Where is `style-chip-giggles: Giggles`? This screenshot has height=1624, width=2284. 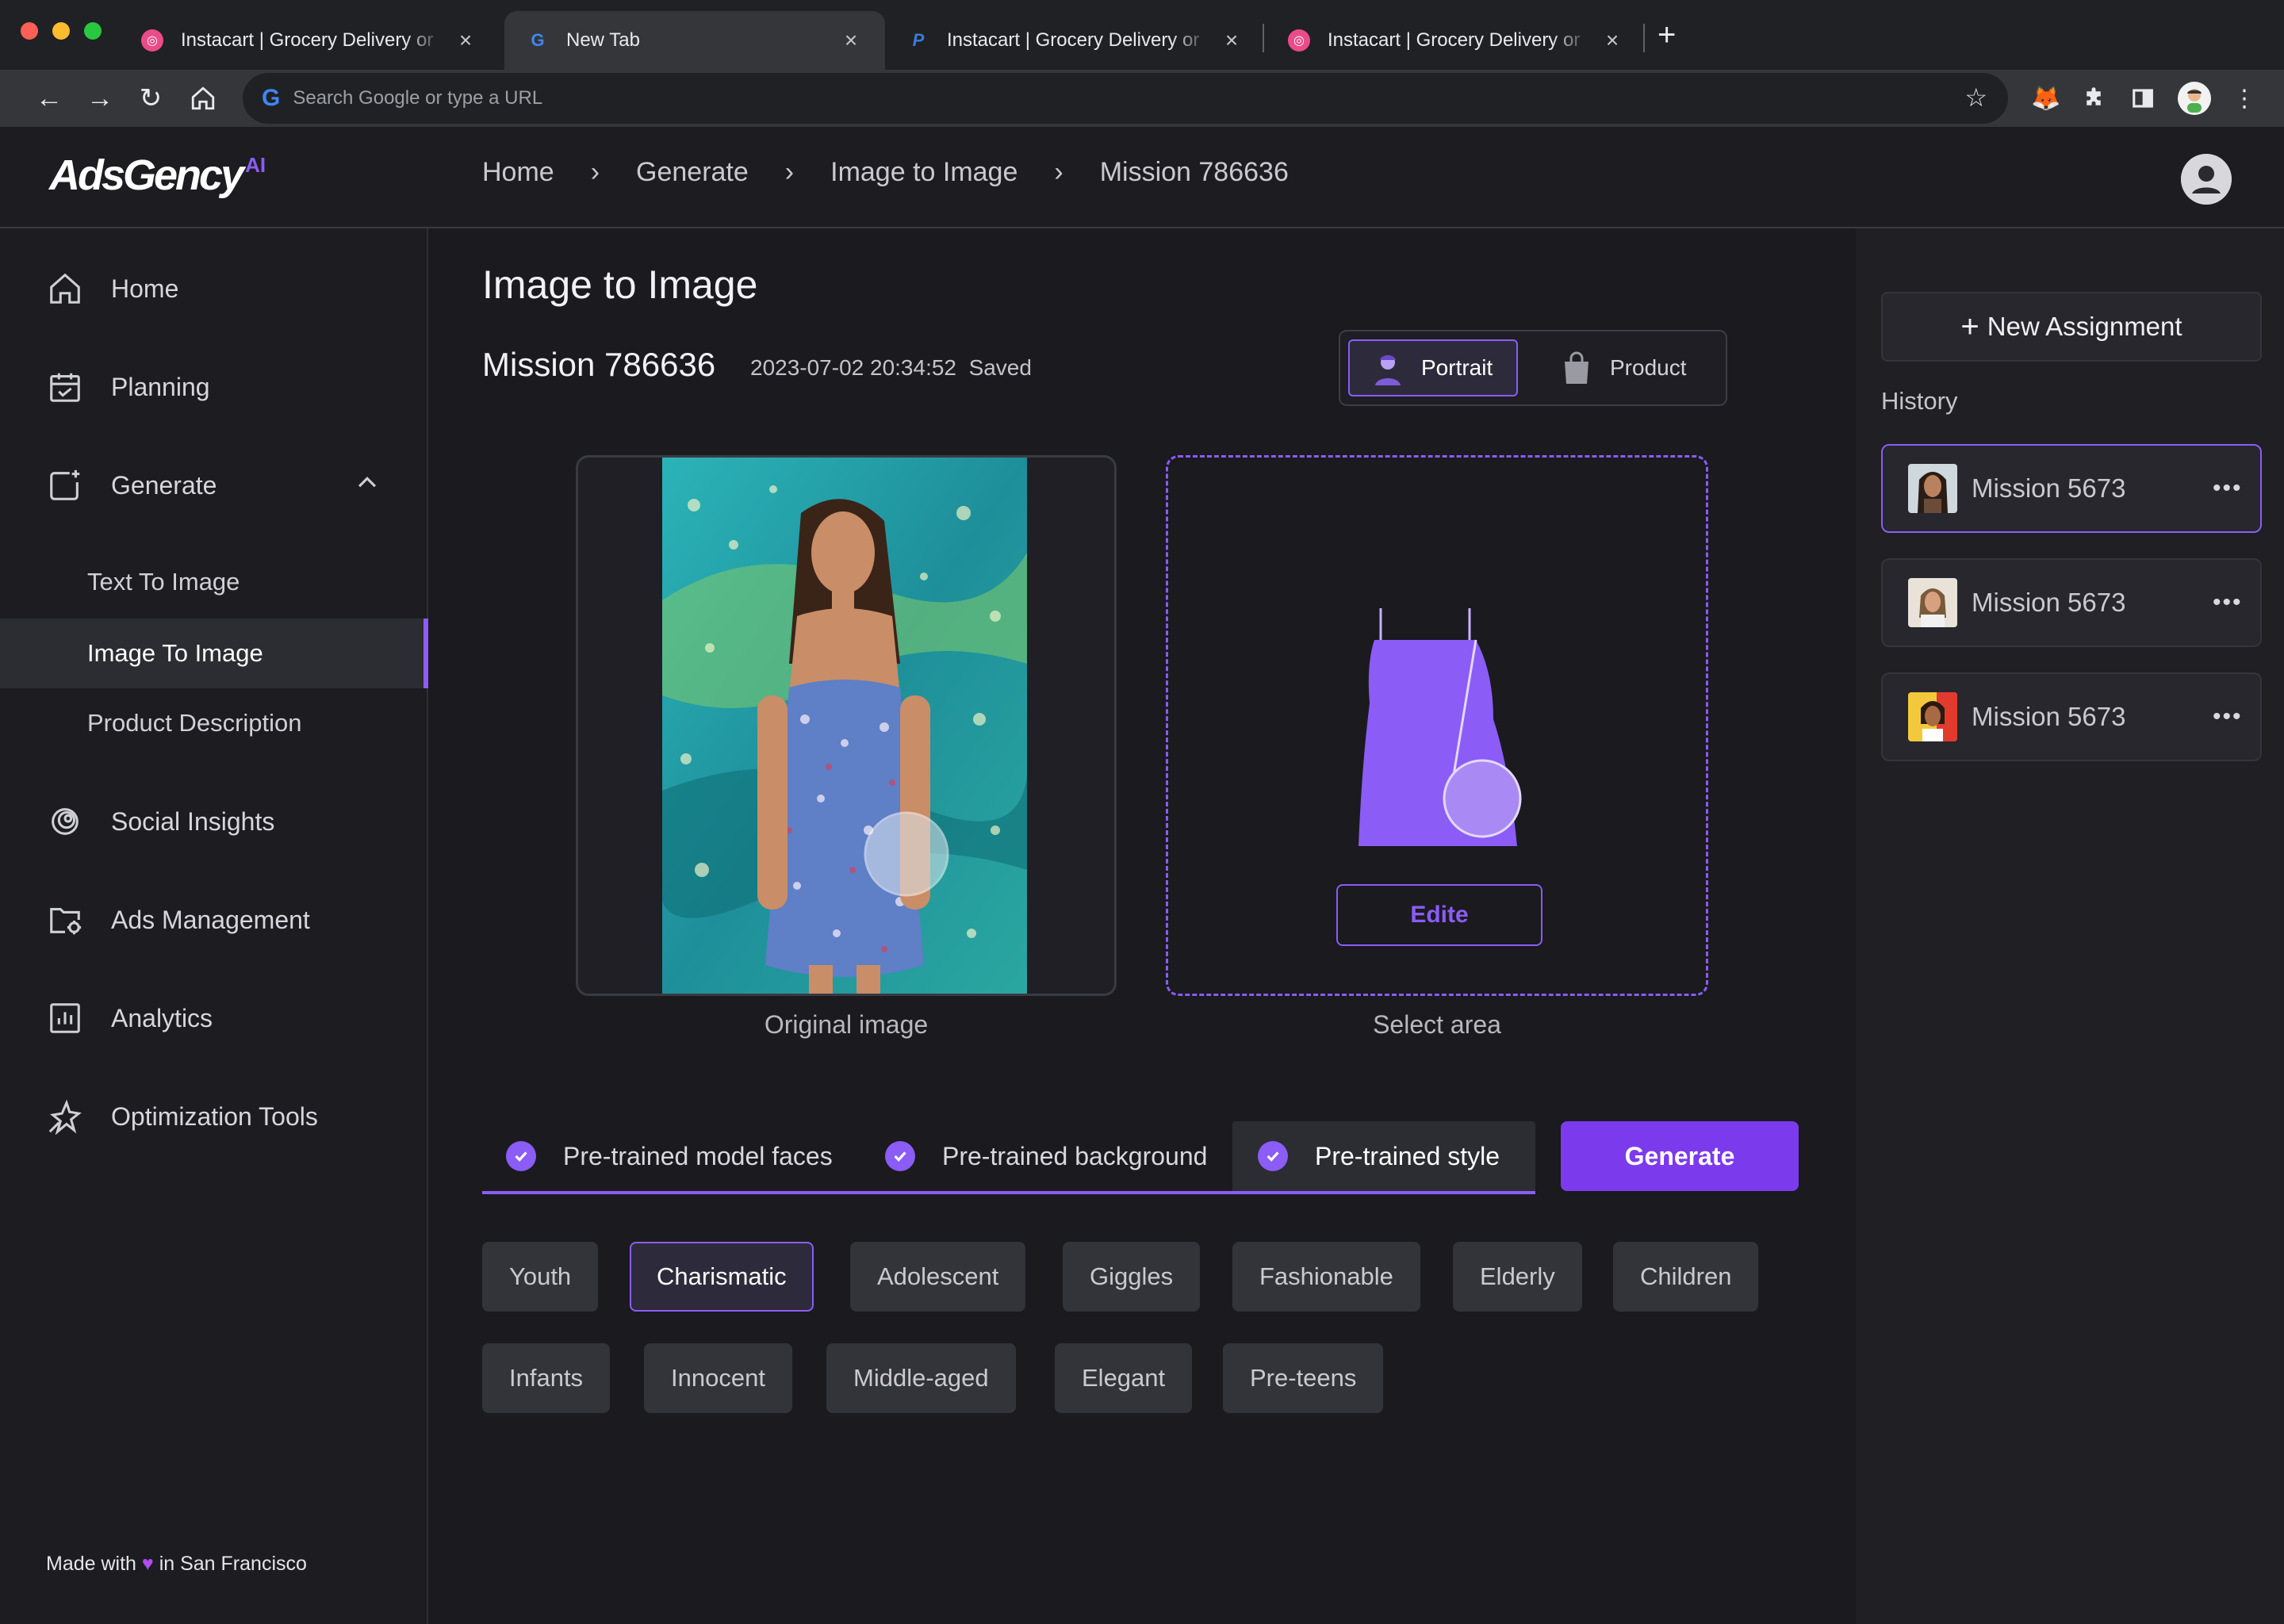 style-chip-giggles: Giggles is located at coordinates (1132, 1277).